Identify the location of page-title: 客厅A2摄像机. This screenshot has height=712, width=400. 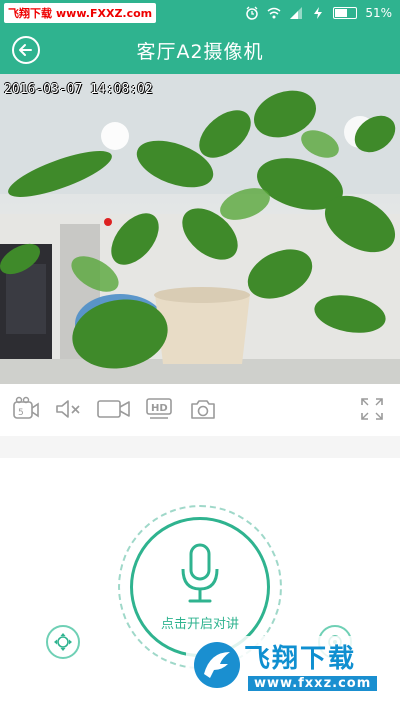
(200, 51).